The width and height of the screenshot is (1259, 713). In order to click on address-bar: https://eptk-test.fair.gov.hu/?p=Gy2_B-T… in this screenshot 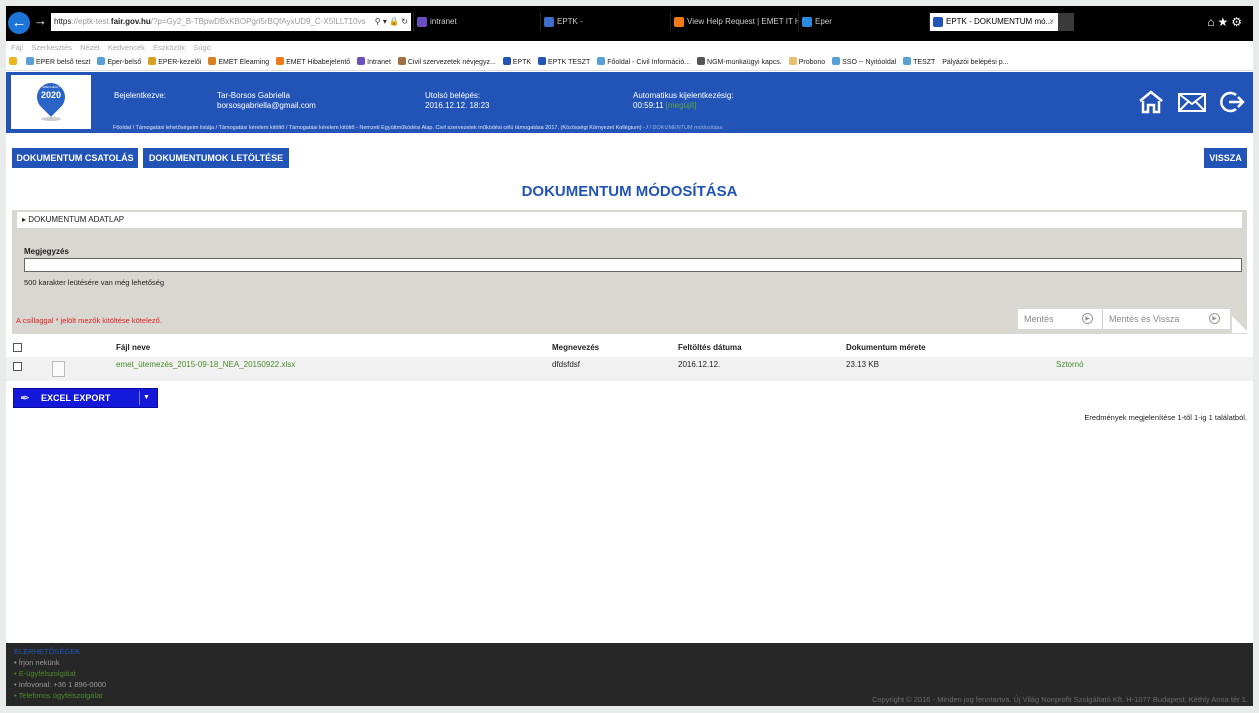, I will do `click(231, 22)`.